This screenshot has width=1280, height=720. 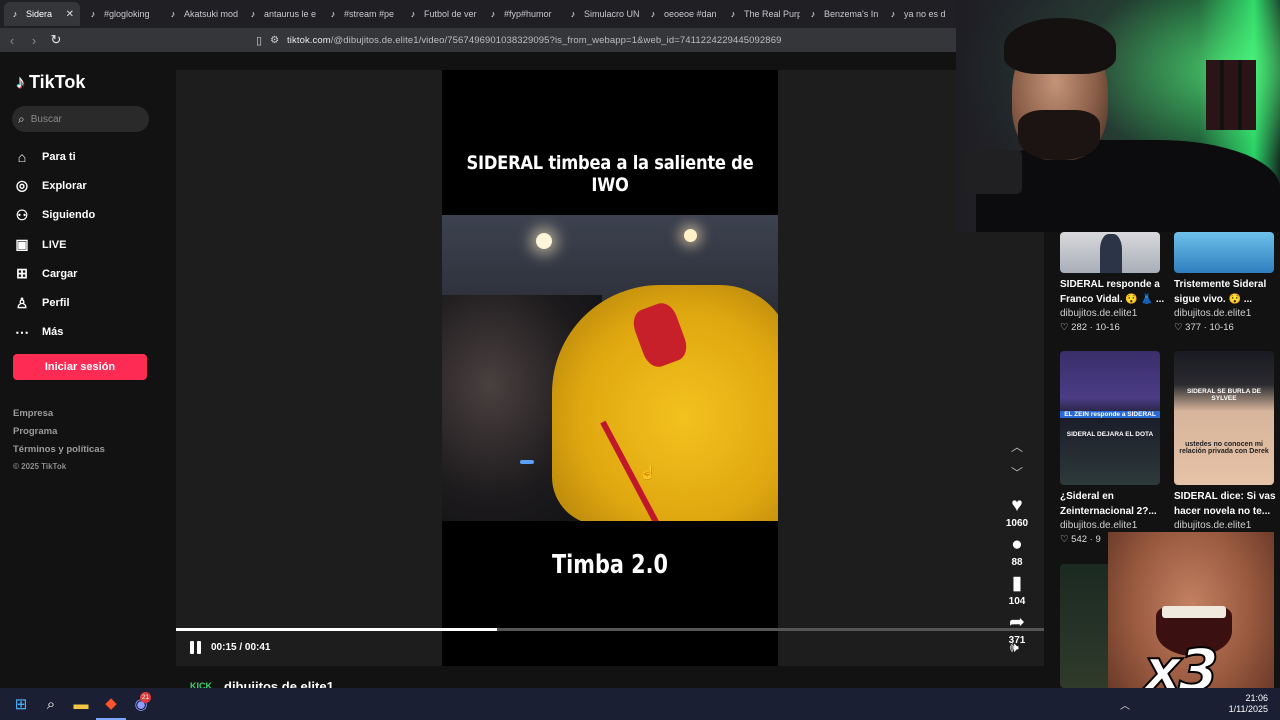 I want to click on sidebar-item-label: Siguiendo, so click(x=69, y=215).